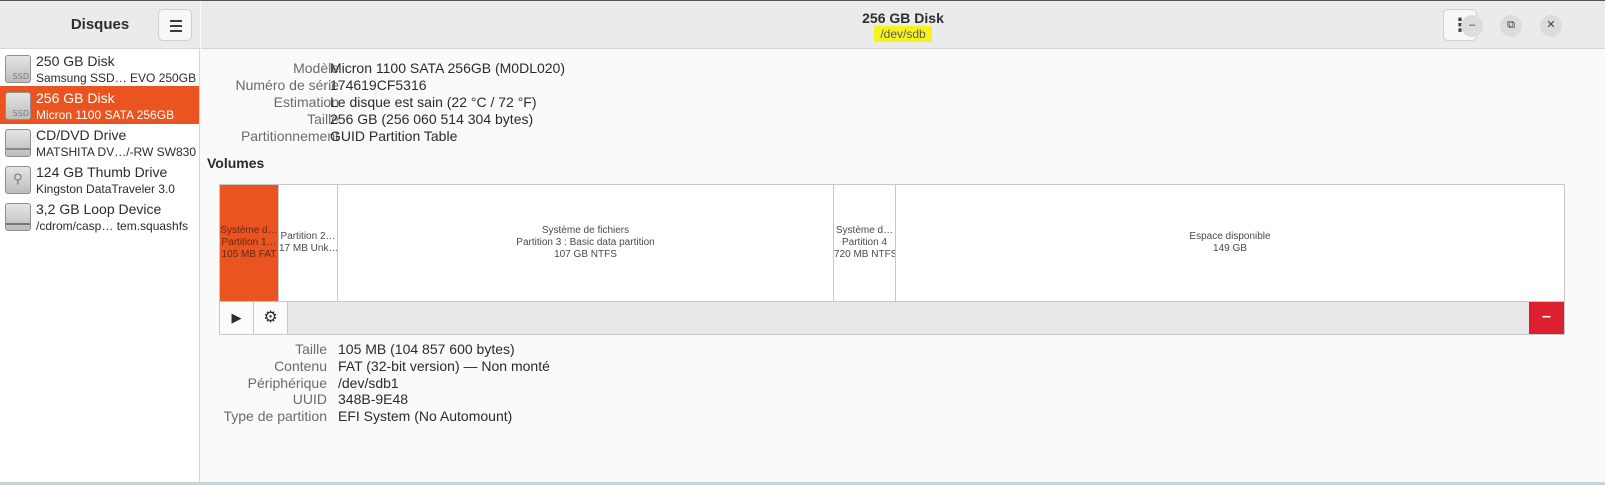  I want to click on partition-options-button: ⚙, so click(271, 318).